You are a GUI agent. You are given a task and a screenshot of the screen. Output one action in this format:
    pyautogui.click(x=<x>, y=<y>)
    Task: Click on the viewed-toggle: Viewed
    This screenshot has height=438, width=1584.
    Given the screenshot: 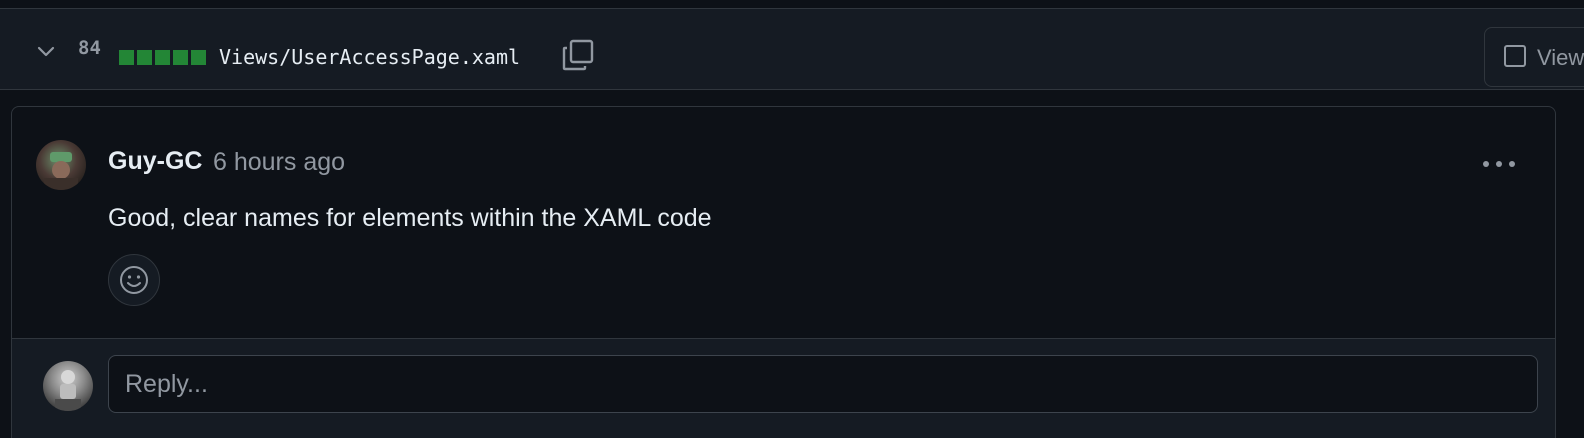 What is the action you would take?
    pyautogui.click(x=1534, y=57)
    